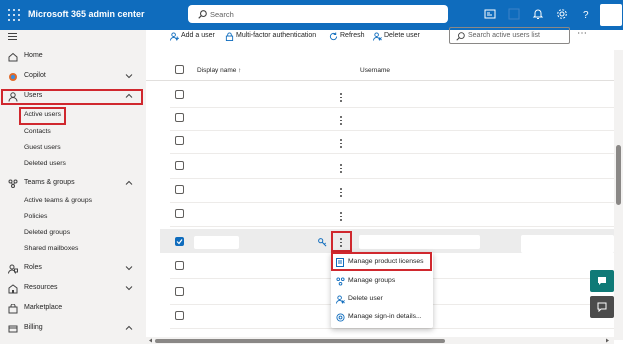 The width and height of the screenshot is (623, 344). What do you see at coordinates (618, 175) in the screenshot?
I see `vertical-scroll-thumb` at bounding box center [618, 175].